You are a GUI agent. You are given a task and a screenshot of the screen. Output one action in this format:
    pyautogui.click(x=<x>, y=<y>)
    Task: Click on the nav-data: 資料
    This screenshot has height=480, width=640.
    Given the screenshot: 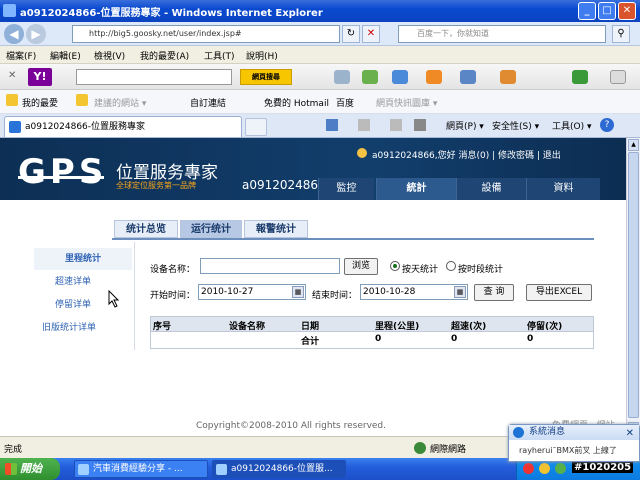 What is the action you would take?
    pyautogui.click(x=563, y=189)
    